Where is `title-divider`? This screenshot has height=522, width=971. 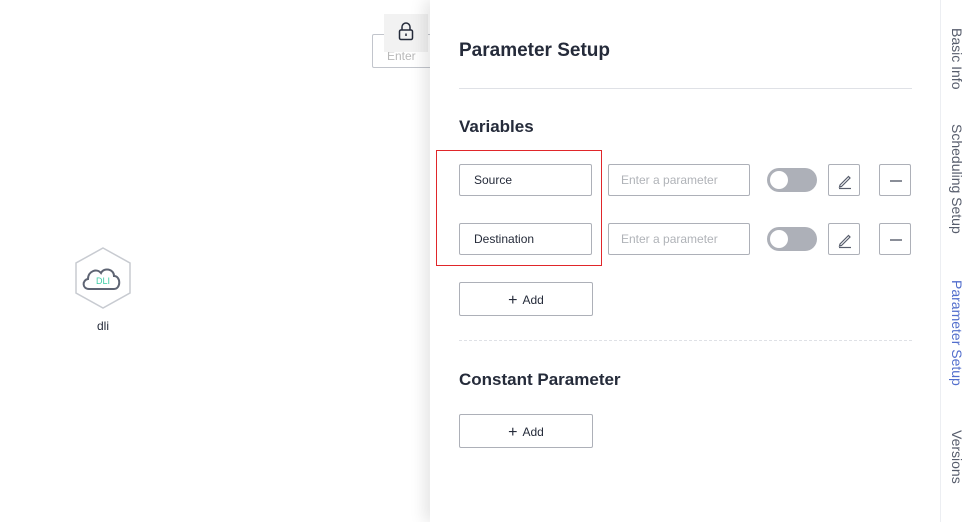
title-divider is located at coordinates (685, 88).